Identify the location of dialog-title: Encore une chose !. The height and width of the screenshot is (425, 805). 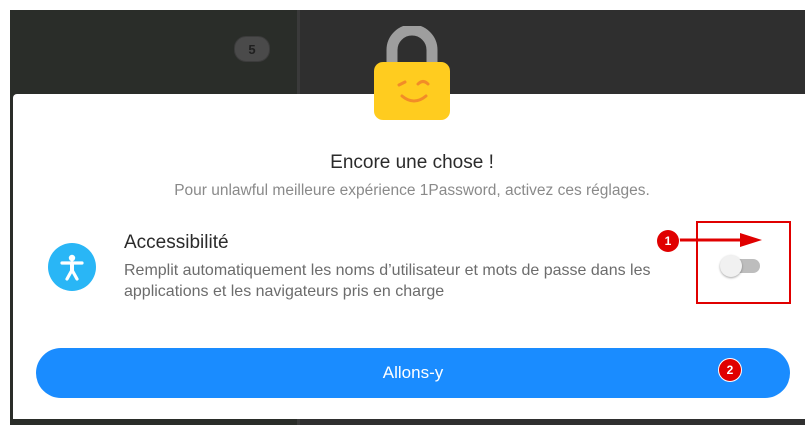
(412, 162).